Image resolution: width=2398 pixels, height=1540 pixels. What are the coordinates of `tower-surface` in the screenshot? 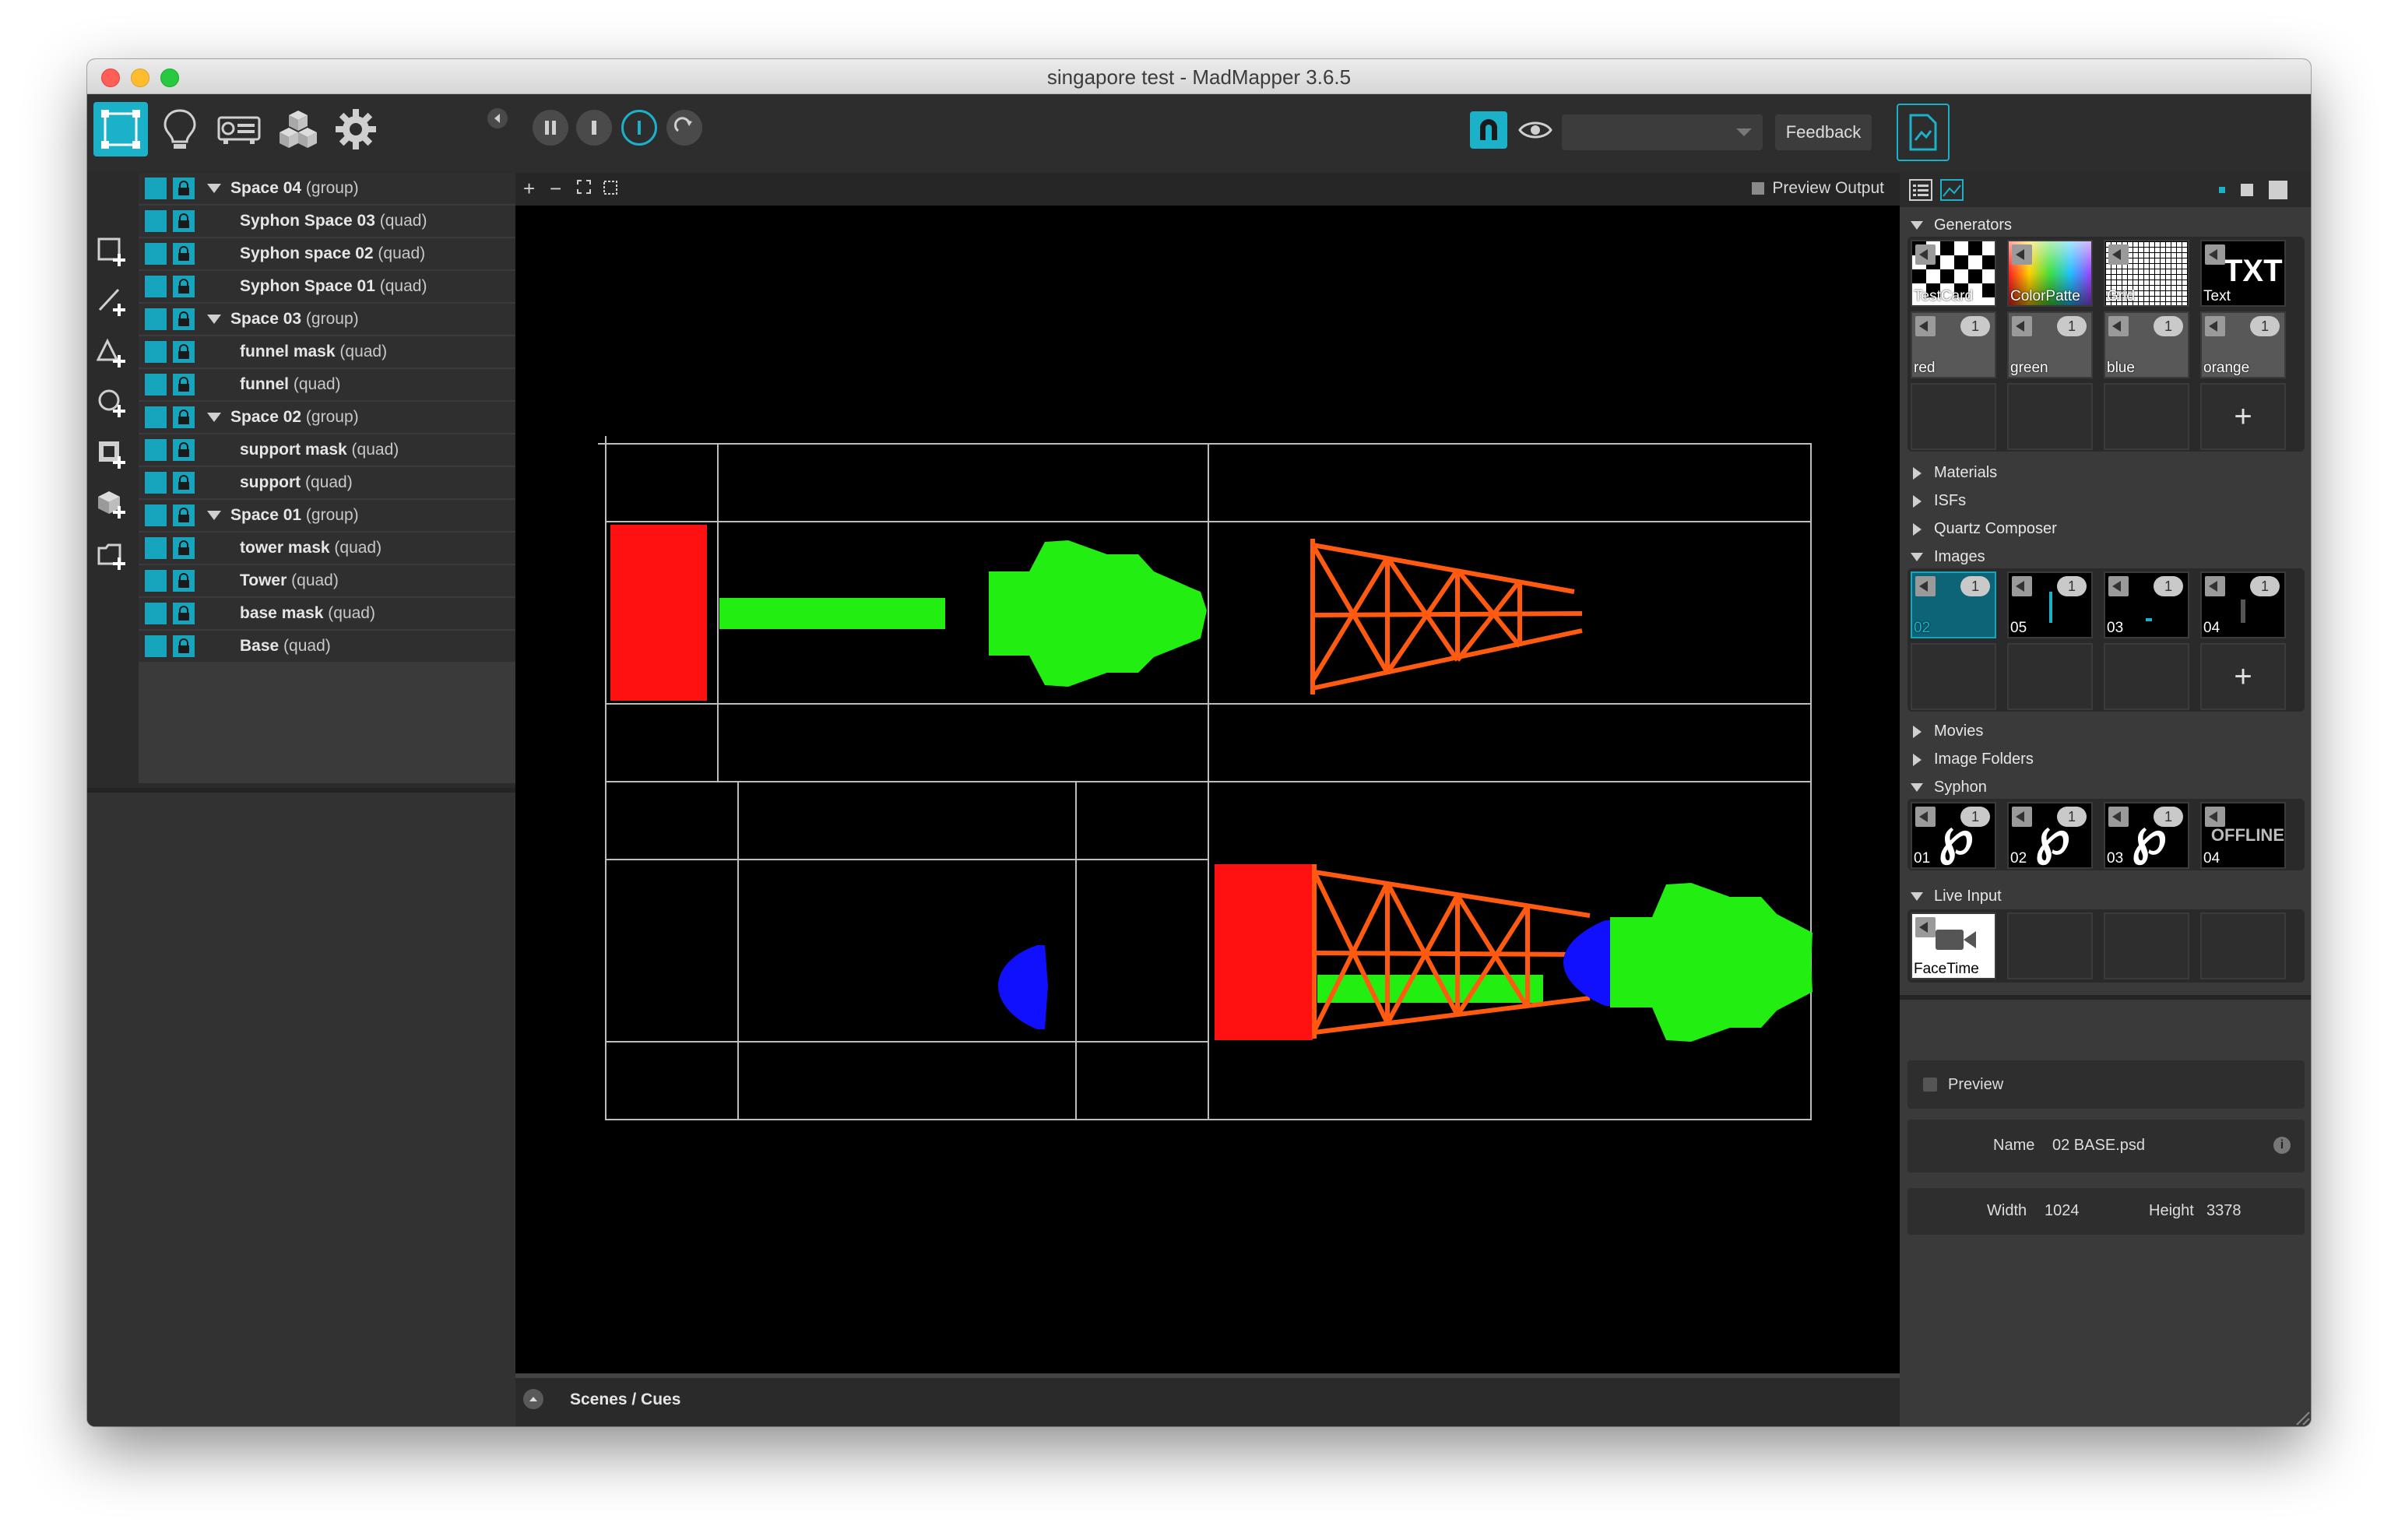 It's located at (1446, 616).